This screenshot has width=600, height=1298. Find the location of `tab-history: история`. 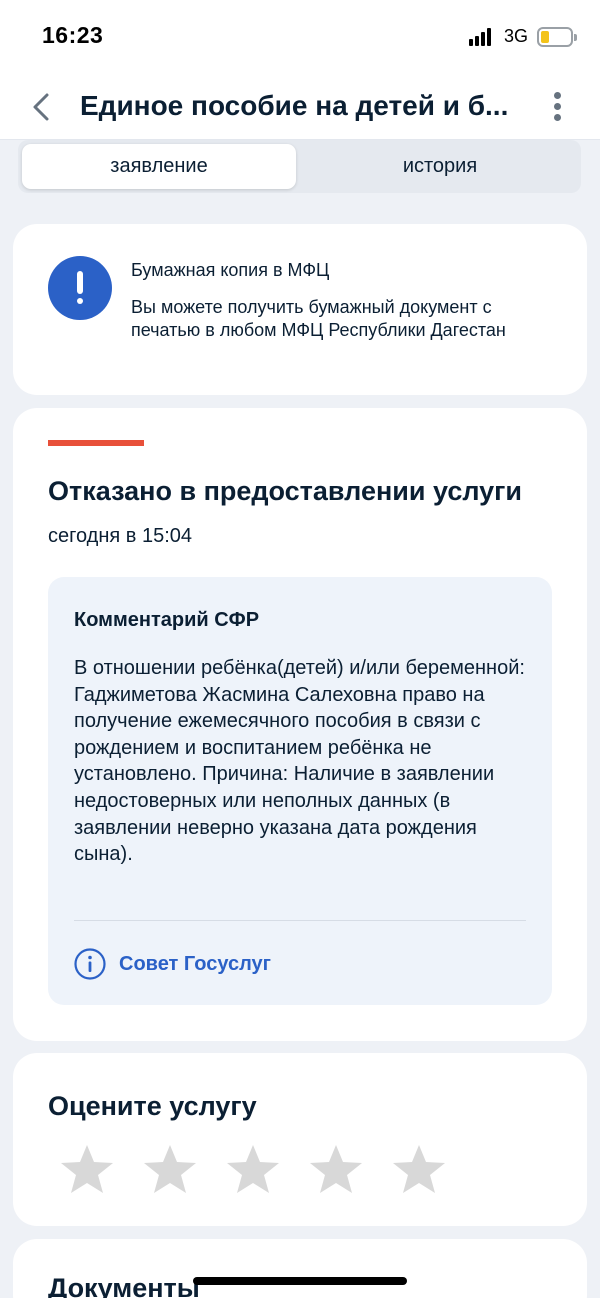

tab-history: история is located at coordinates (440, 166).